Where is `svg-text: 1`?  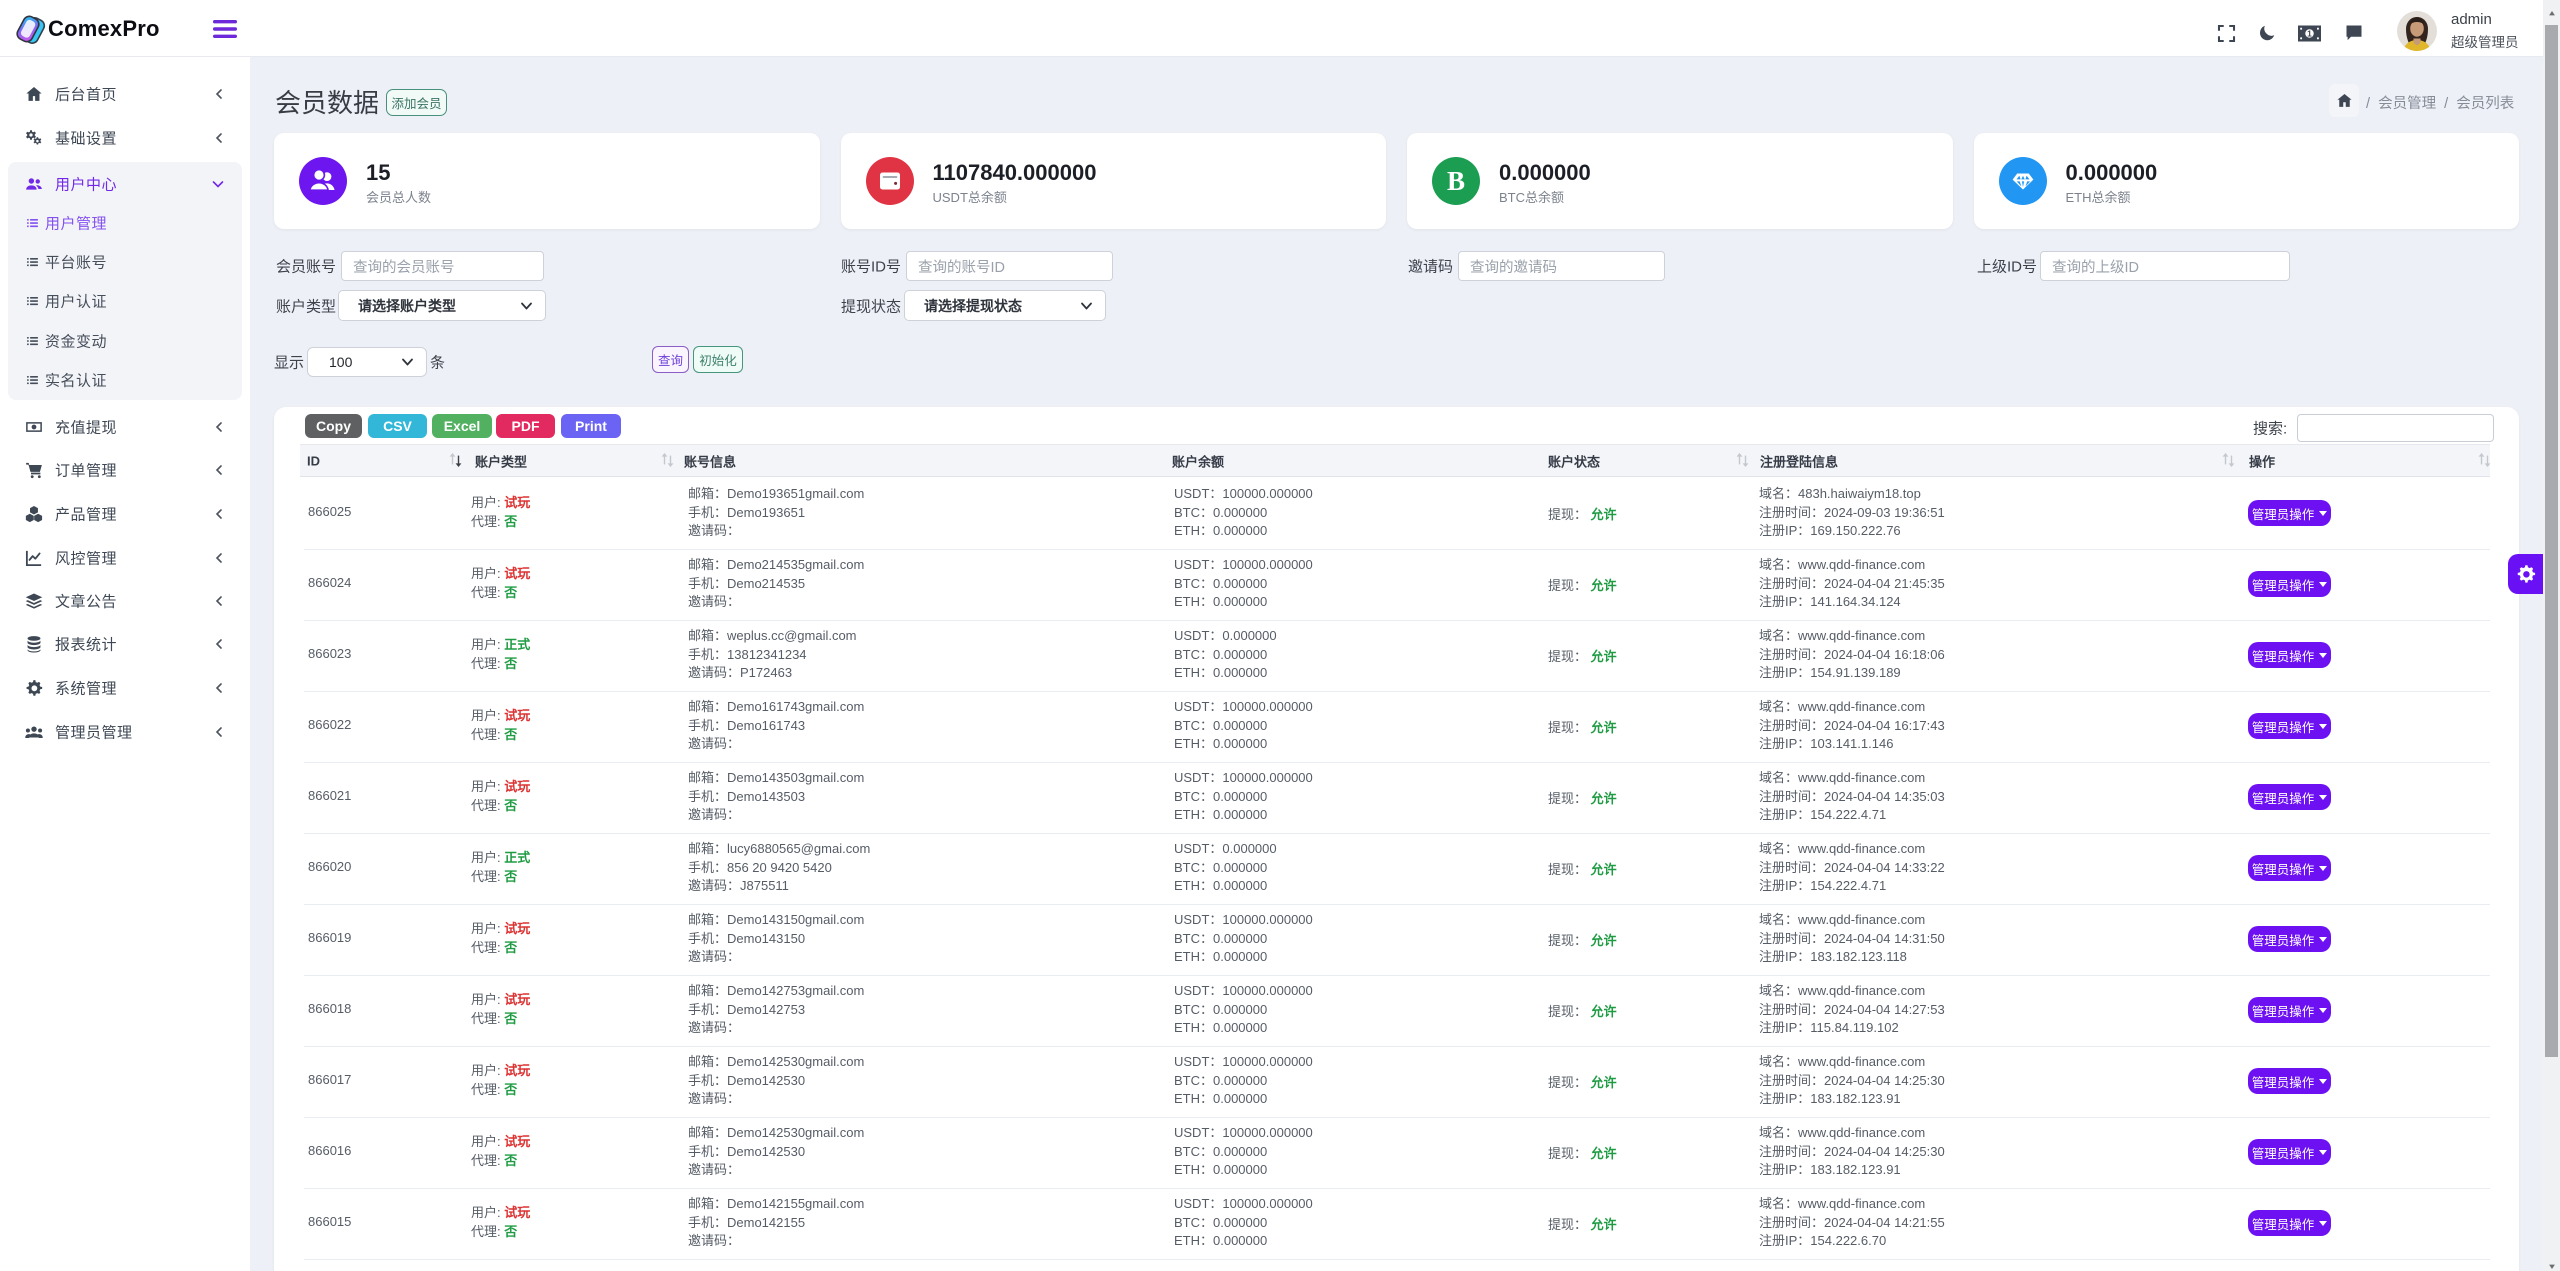
svg-text: 1 is located at coordinates (2309, 34).